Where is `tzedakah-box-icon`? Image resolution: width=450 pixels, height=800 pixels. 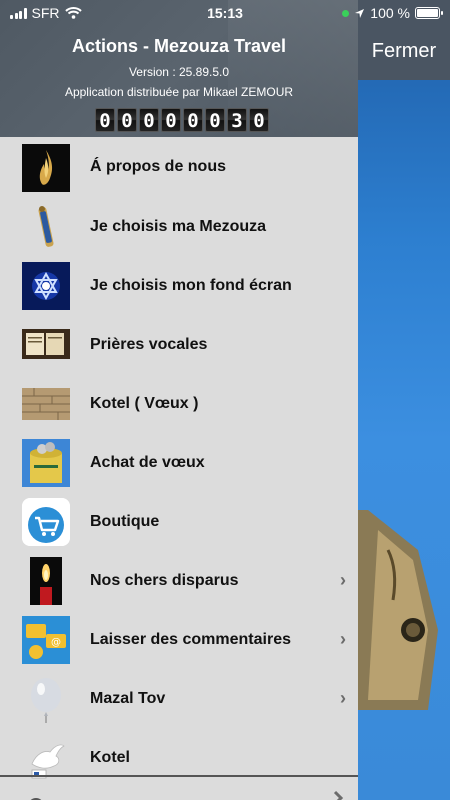 tzedakah-box-icon is located at coordinates (46, 463).